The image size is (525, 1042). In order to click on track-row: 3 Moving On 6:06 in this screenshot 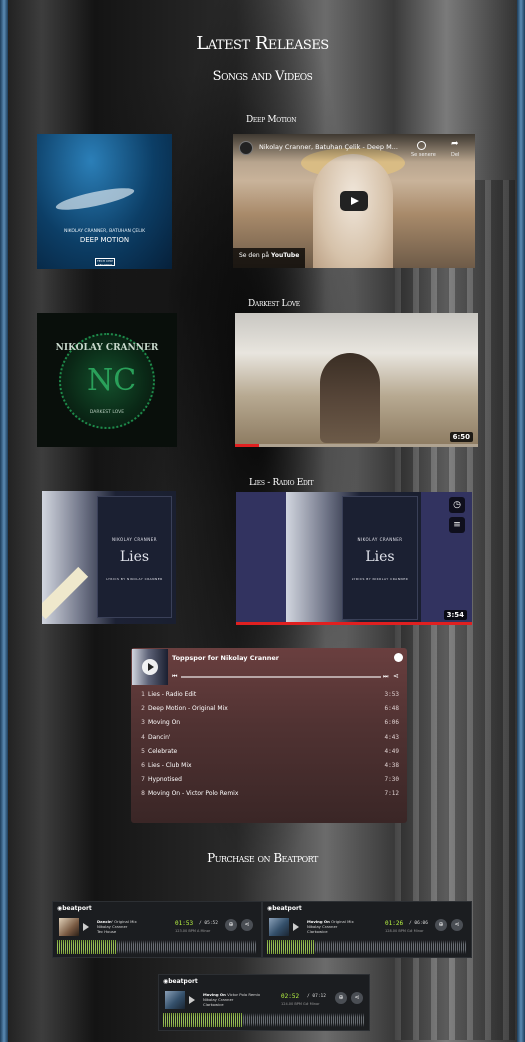, I will do `click(269, 723)`.